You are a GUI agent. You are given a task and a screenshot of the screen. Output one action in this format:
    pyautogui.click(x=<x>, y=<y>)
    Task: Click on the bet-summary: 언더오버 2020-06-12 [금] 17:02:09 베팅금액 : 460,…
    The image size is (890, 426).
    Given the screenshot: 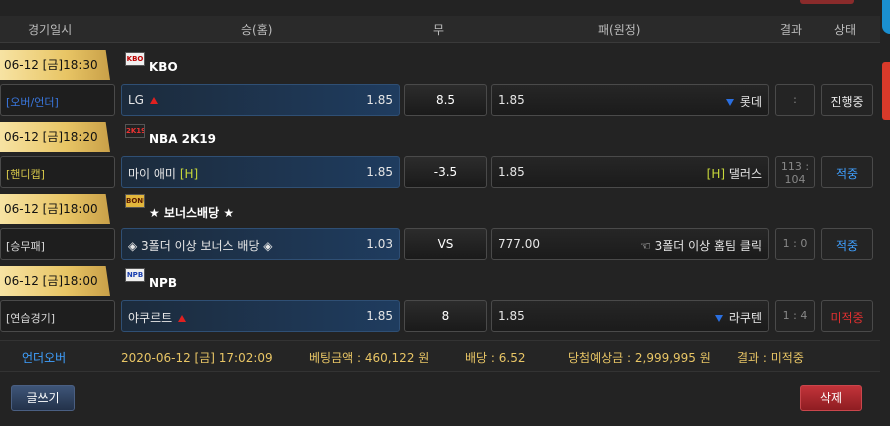 What is the action you would take?
    pyautogui.click(x=440, y=356)
    